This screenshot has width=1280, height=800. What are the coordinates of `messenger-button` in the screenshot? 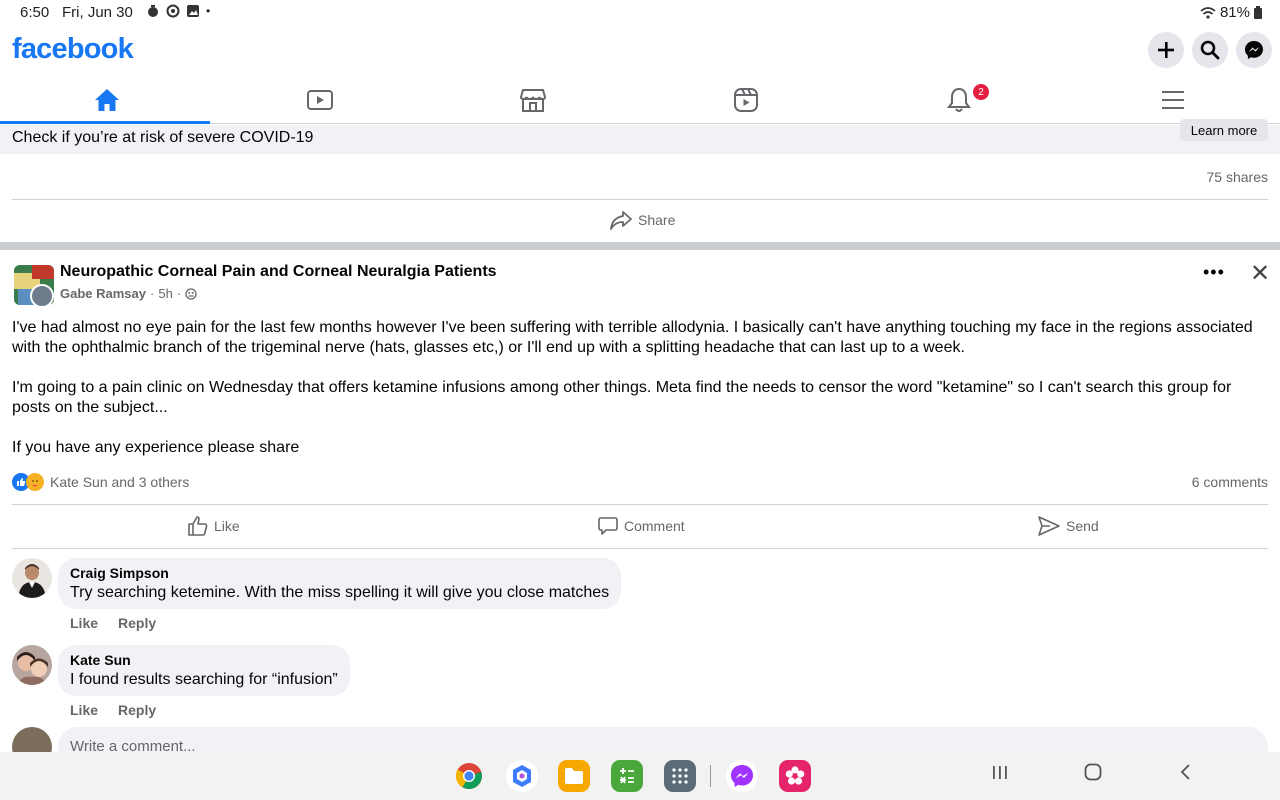 It's located at (1254, 50).